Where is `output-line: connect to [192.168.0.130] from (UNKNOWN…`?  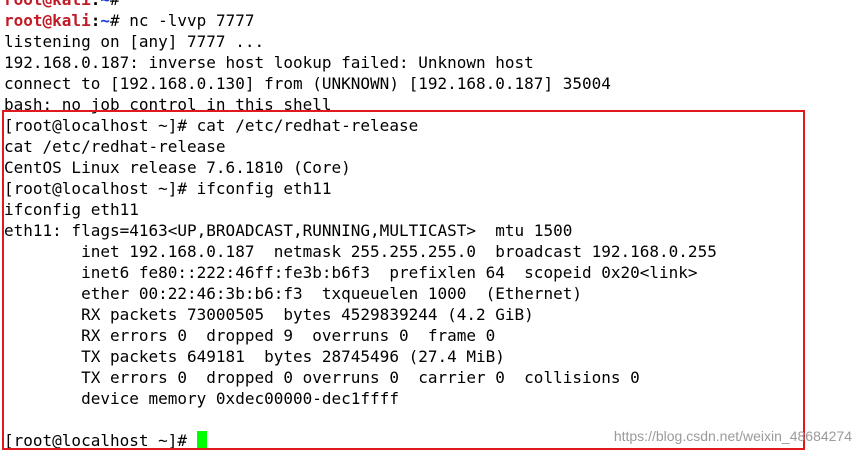 output-line: connect to [192.168.0.130] from (UNKNOWN… is located at coordinates (307, 83).